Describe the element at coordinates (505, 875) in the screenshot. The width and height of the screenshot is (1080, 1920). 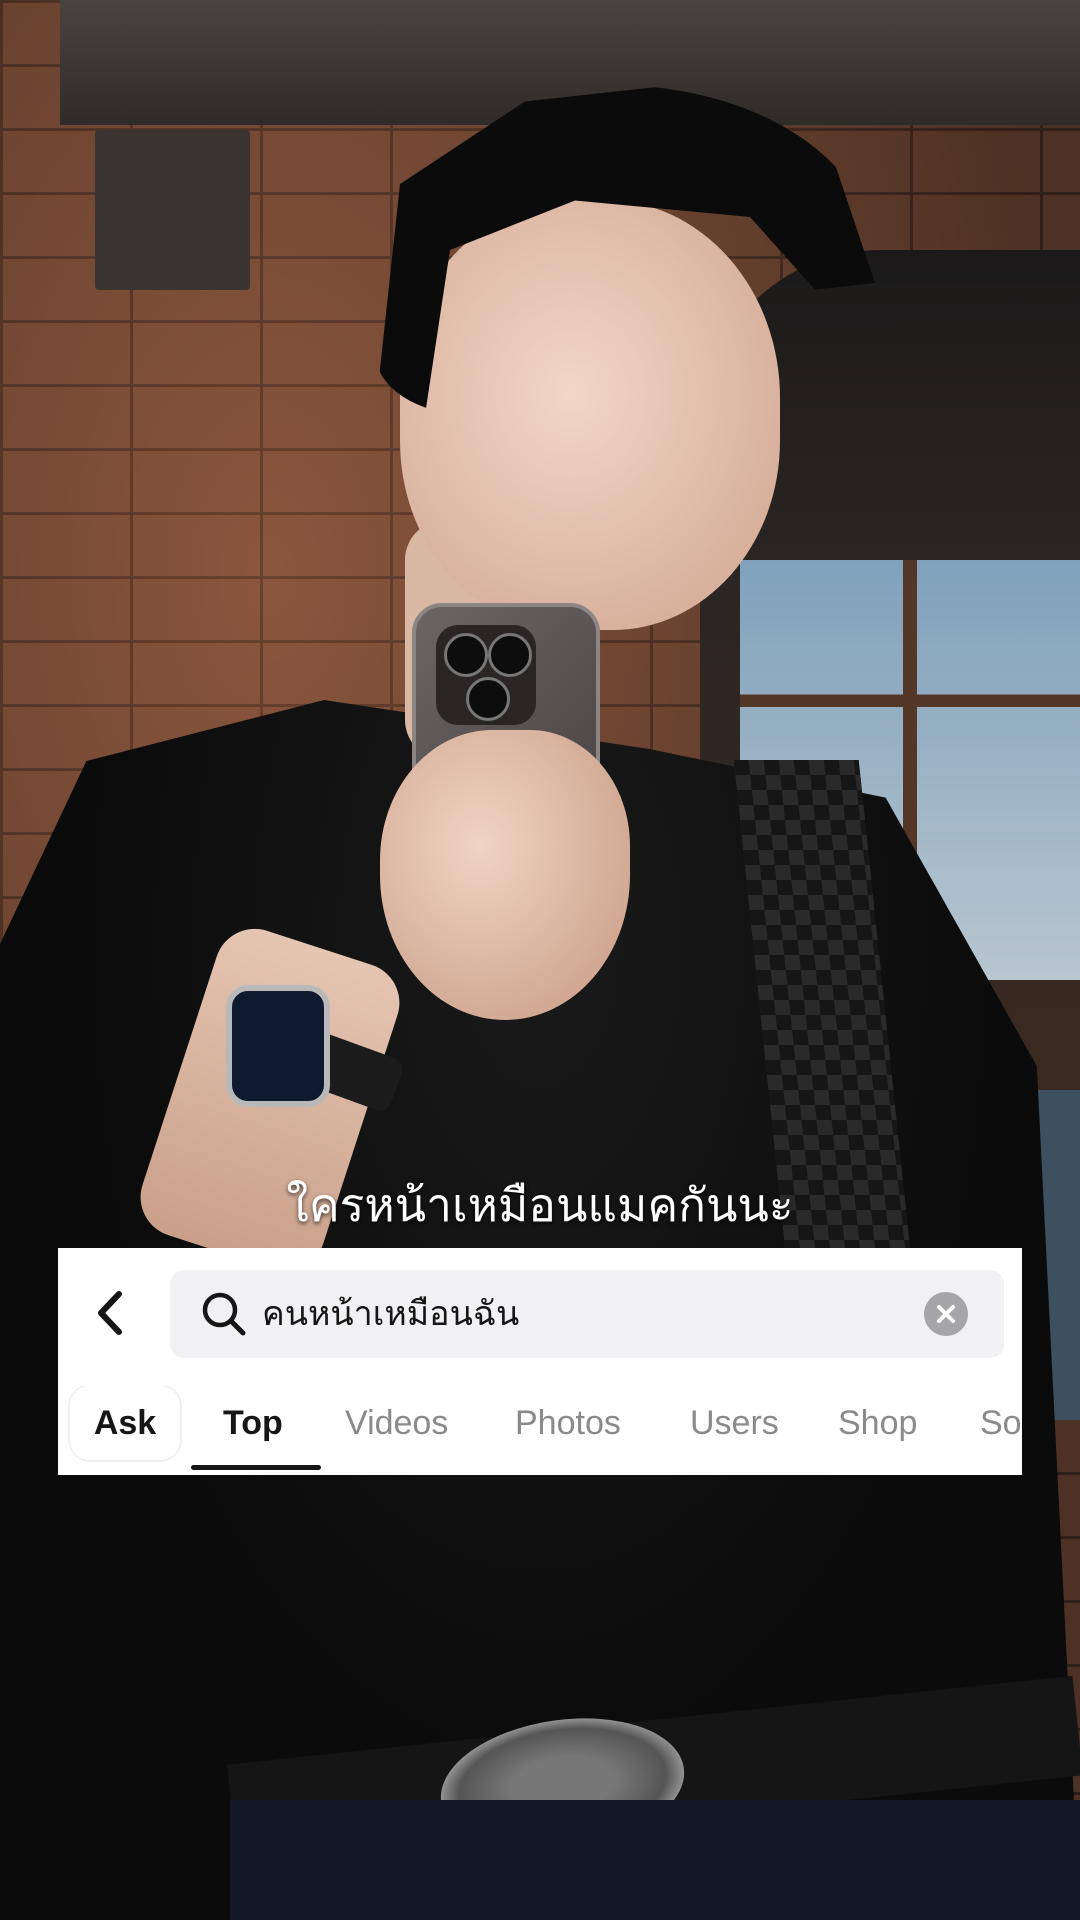
I see `person-hand` at that location.